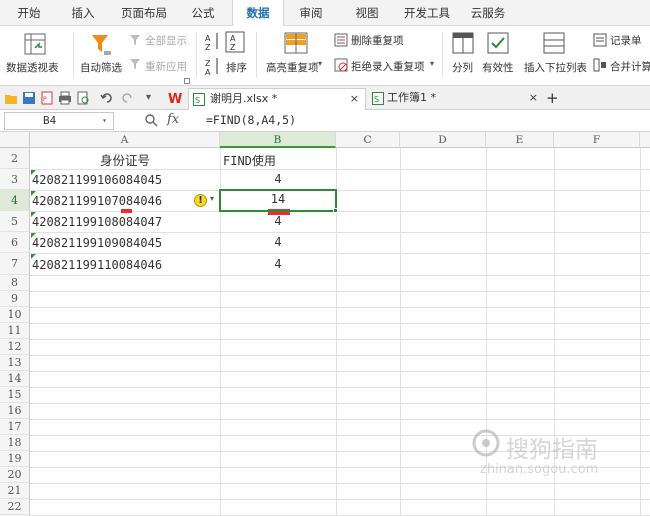 The image size is (650, 516). What do you see at coordinates (101, 45) in the screenshot?
I see `funnel-icon` at bounding box center [101, 45].